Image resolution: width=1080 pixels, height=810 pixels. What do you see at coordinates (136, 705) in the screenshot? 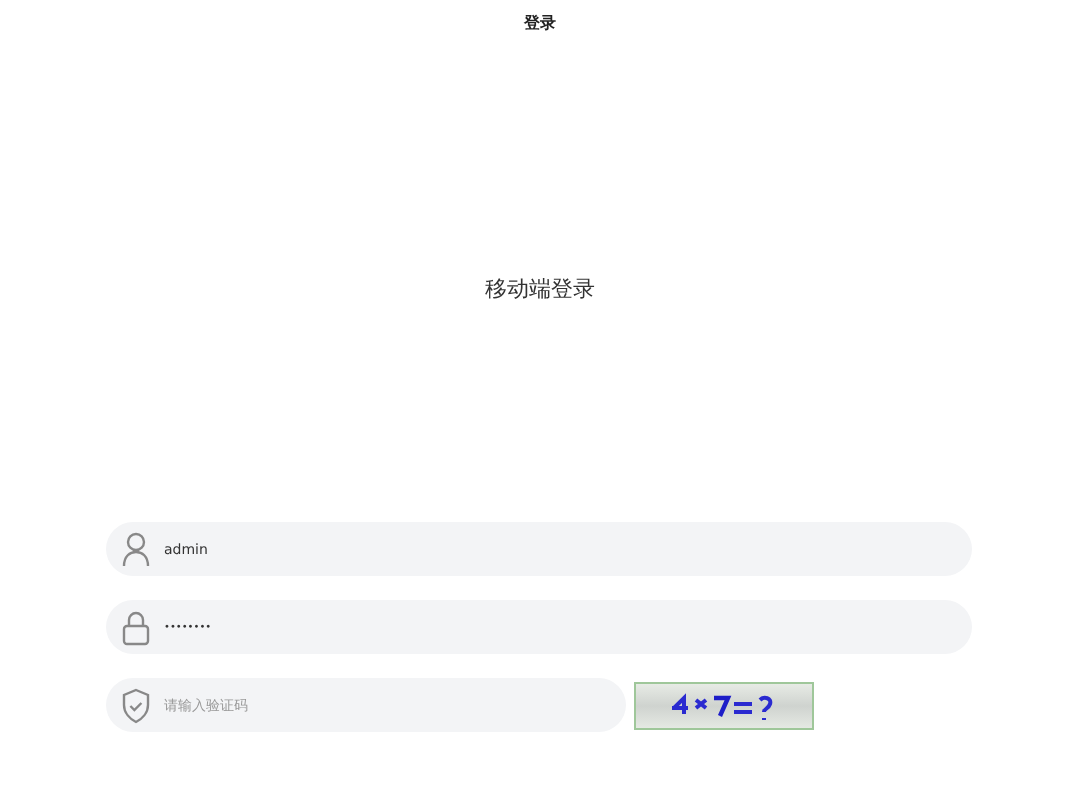
I see `shield-check-icon` at bounding box center [136, 705].